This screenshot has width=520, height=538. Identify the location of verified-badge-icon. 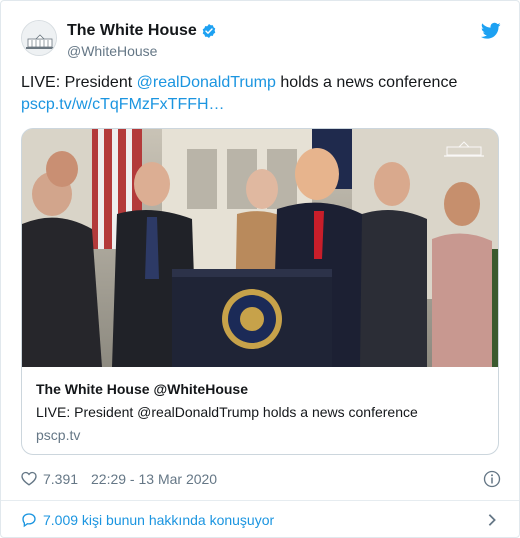
(209, 31).